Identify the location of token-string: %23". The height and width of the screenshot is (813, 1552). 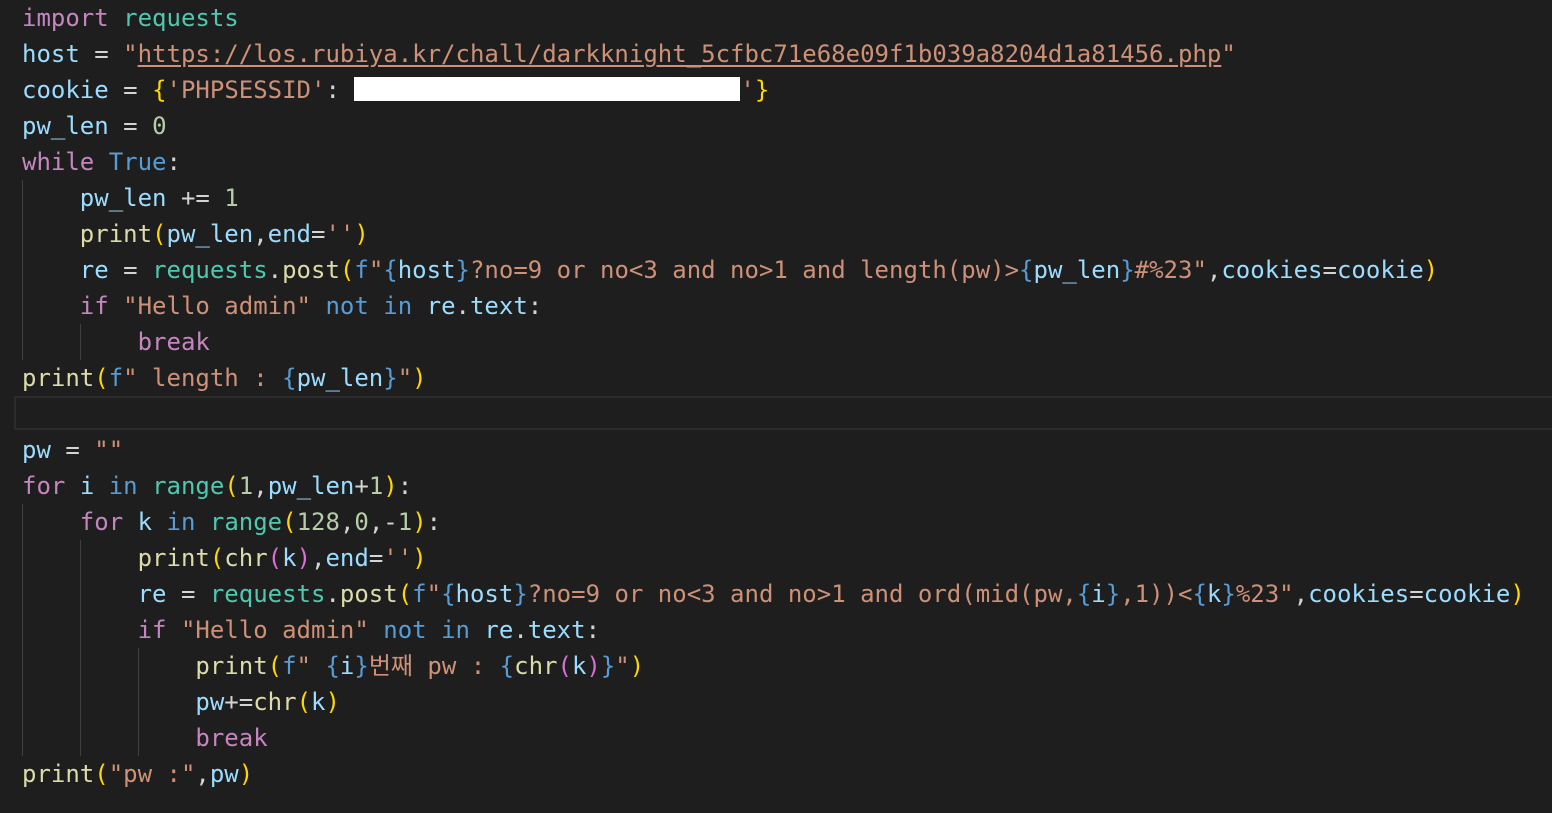
(1264, 594).